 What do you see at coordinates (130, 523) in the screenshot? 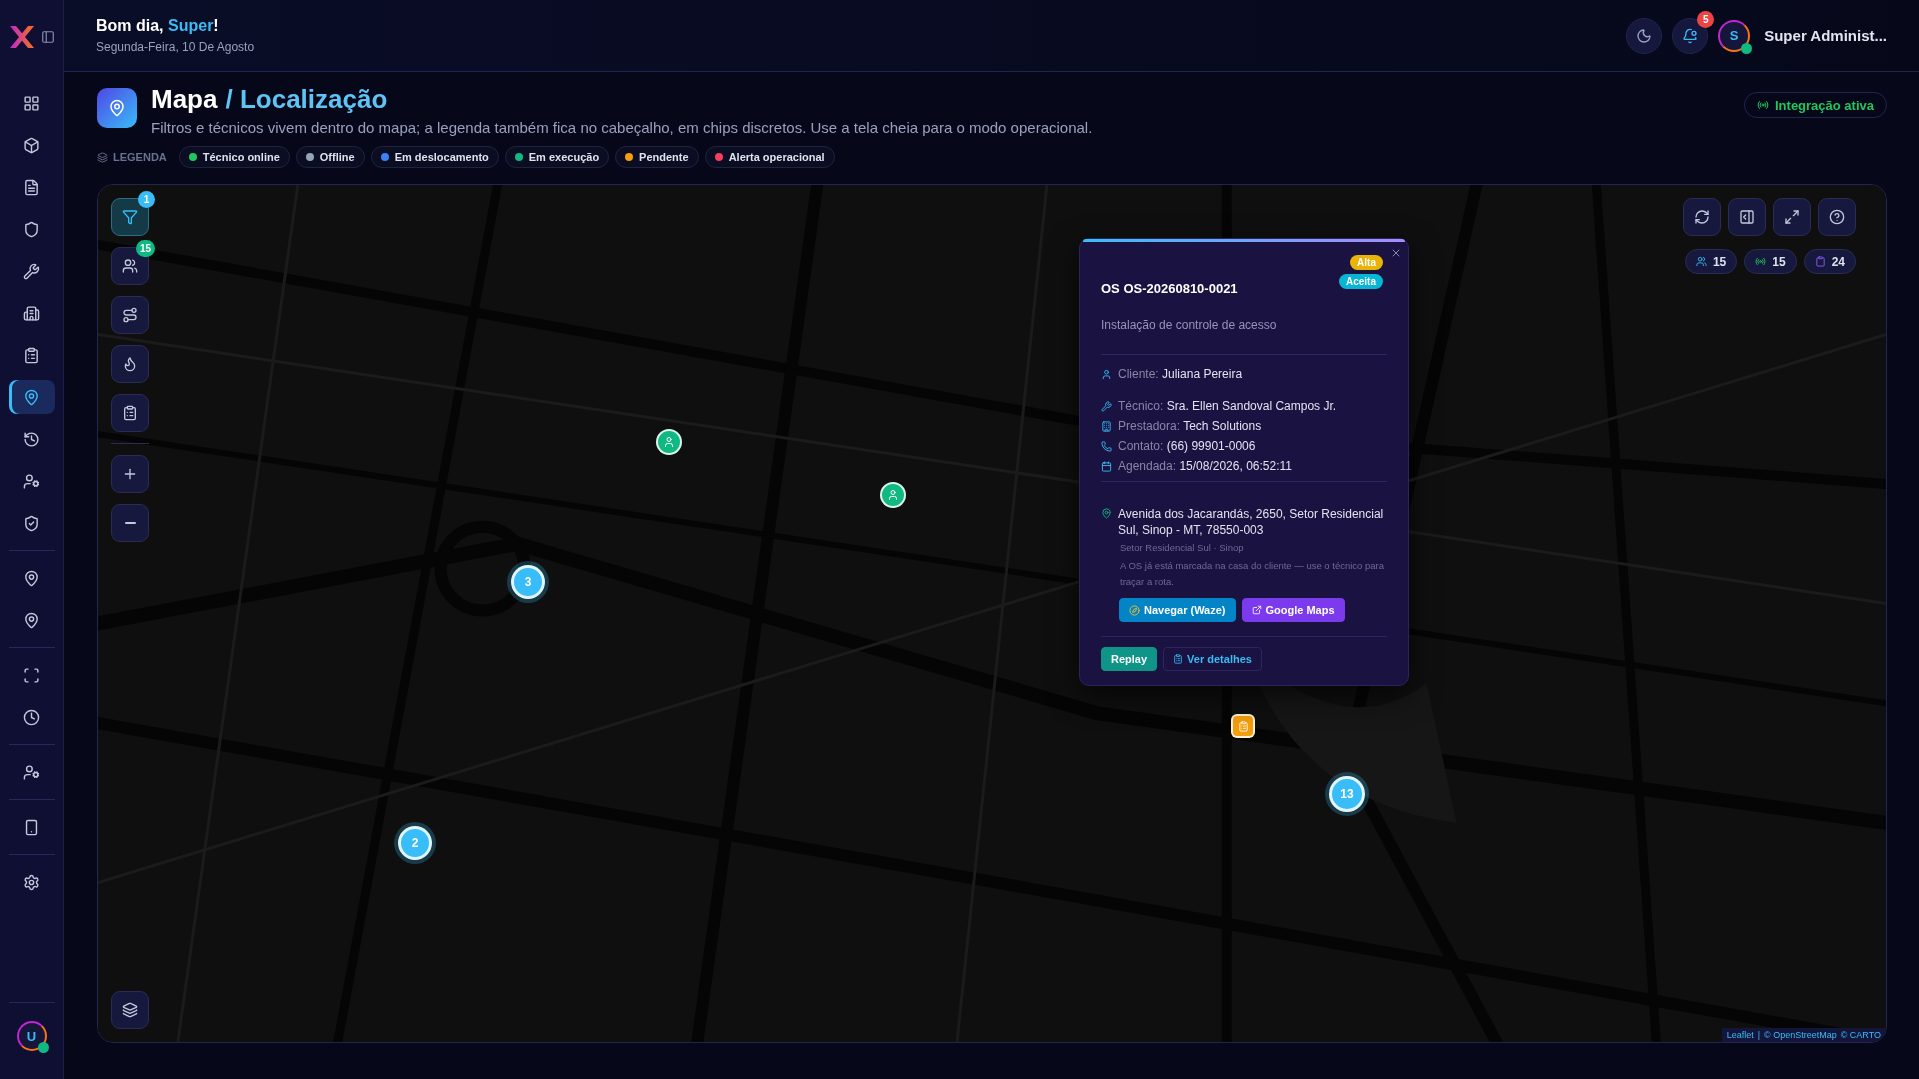
I see `minus-icon` at bounding box center [130, 523].